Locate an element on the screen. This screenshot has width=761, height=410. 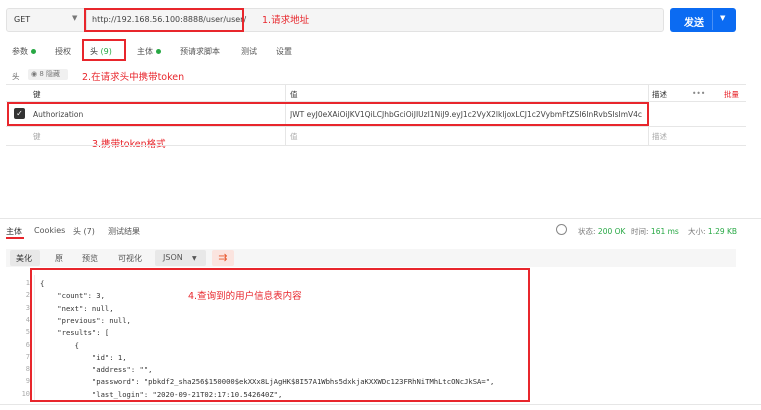
format-toolbar is located at coordinates (371, 258).